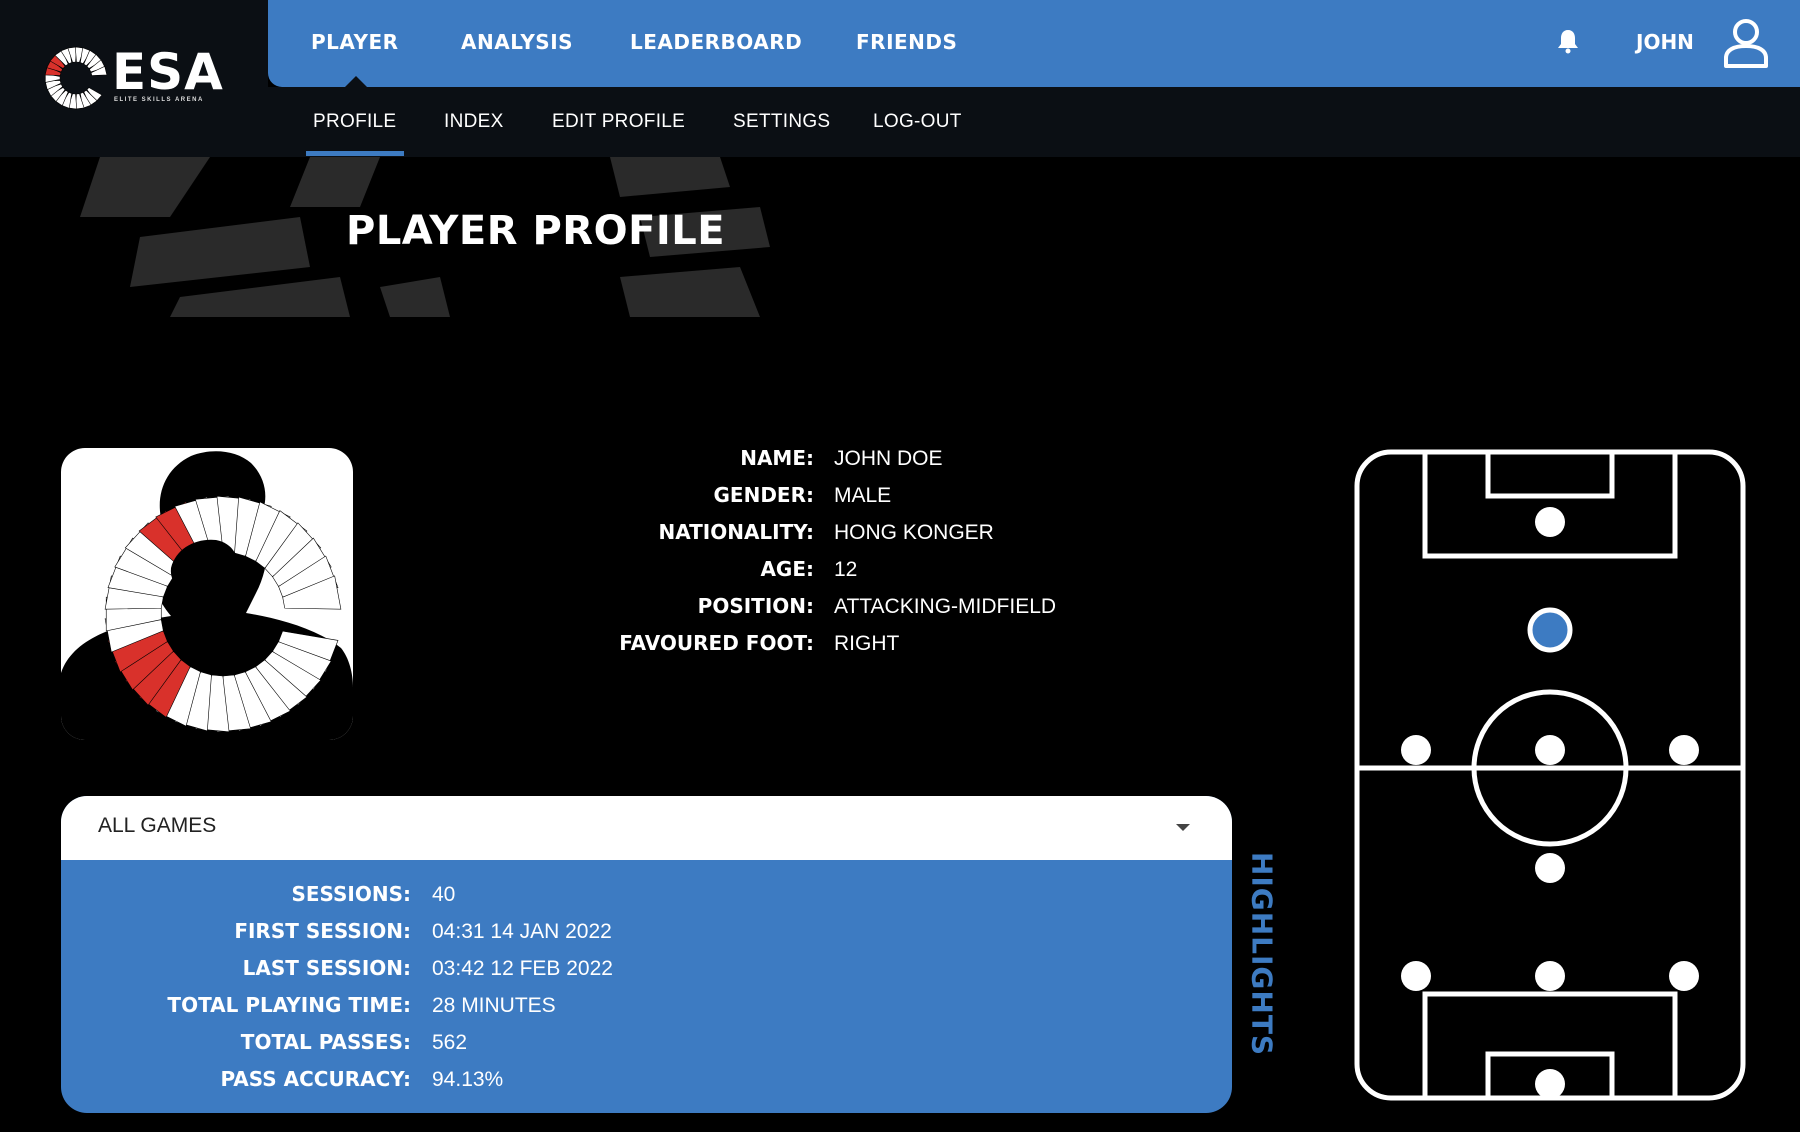  Describe the element at coordinates (1550, 522) in the screenshot. I see `player-dot-striker` at that location.